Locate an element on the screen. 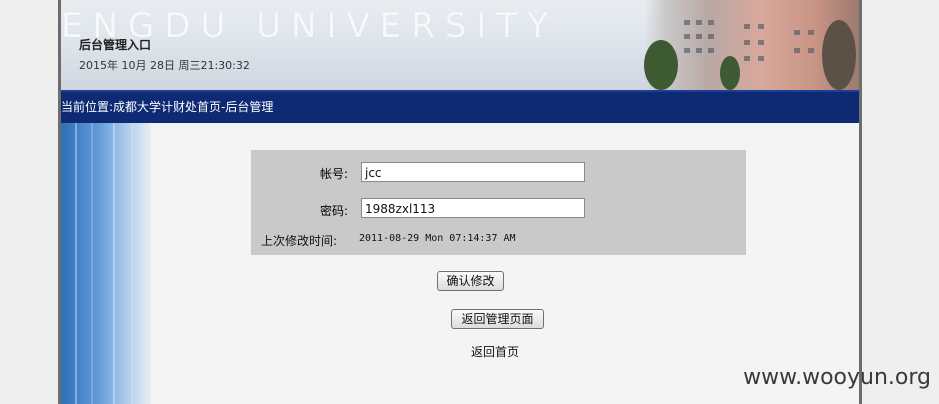  account-input: jcc is located at coordinates (473, 172).